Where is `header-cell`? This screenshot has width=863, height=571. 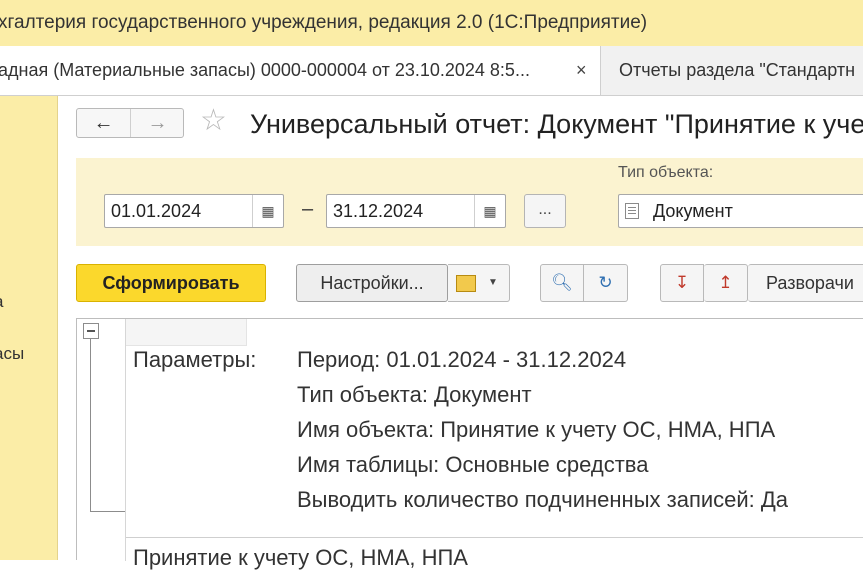 header-cell is located at coordinates (186, 332).